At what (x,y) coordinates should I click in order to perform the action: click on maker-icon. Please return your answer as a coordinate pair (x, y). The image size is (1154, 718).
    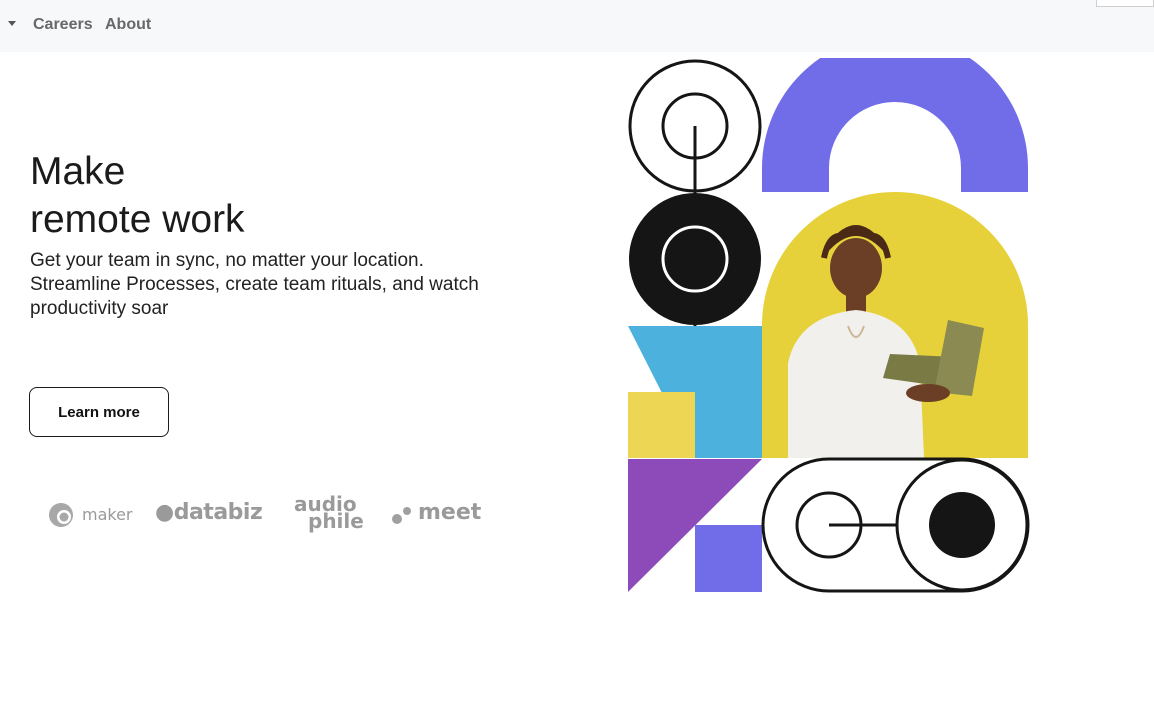
    Looking at the image, I should click on (61, 515).